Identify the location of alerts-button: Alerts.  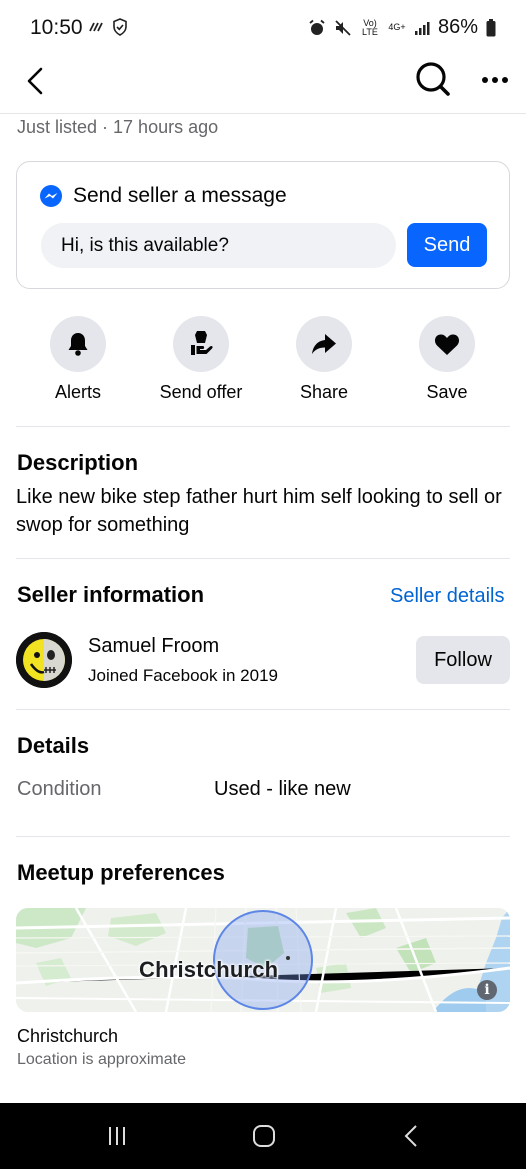
(78, 359).